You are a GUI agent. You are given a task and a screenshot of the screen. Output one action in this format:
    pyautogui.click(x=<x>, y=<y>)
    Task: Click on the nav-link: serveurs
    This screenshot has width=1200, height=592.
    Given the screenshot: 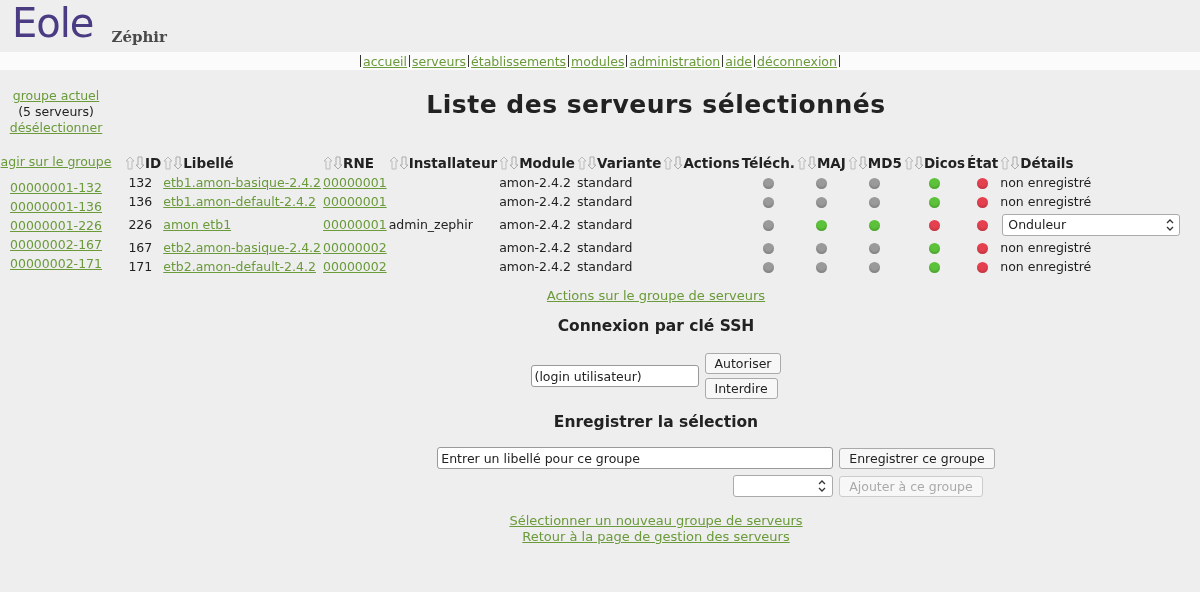 What is the action you would take?
    pyautogui.click(x=439, y=61)
    